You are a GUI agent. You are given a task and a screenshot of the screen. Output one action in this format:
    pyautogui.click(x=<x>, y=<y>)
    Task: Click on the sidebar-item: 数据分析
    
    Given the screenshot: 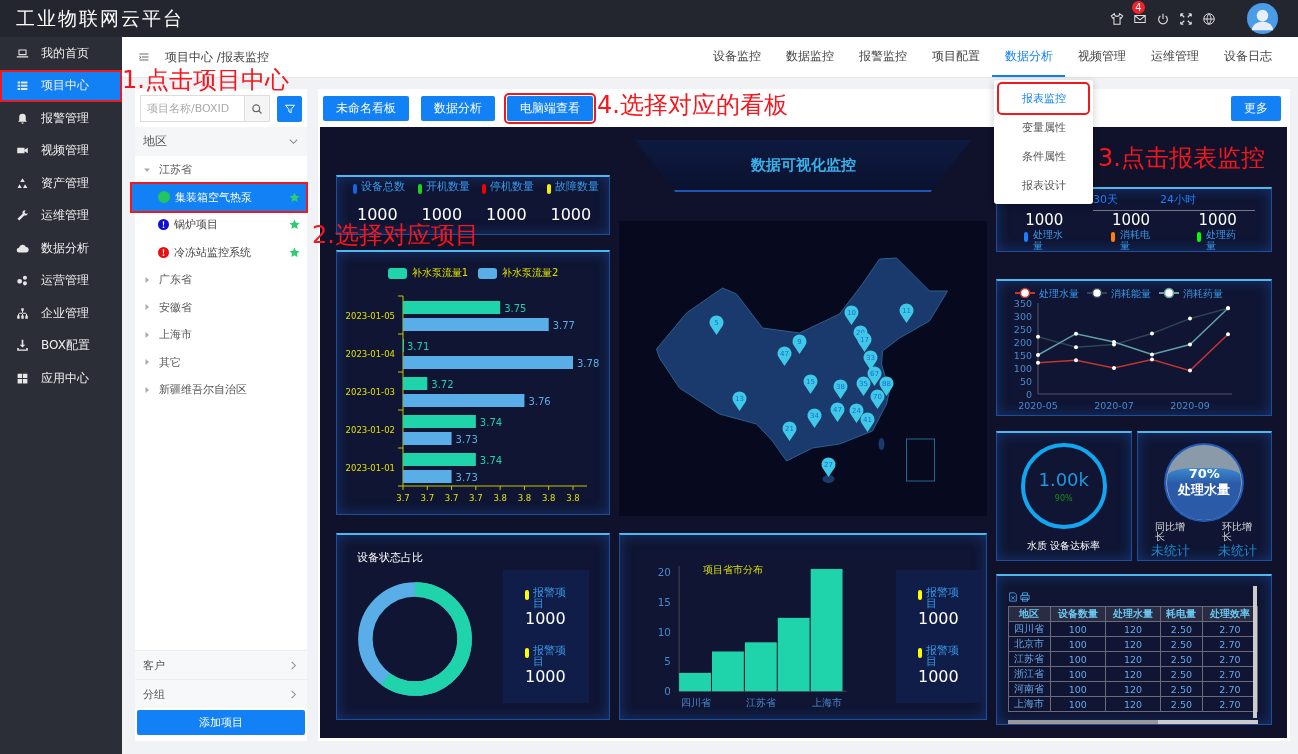 What is the action you would take?
    pyautogui.click(x=61, y=248)
    